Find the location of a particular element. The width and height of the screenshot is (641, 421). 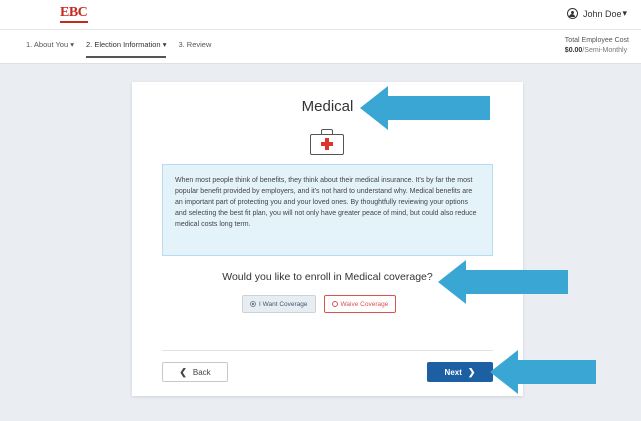

chevron-right-icon: ❯ is located at coordinates (471, 371).